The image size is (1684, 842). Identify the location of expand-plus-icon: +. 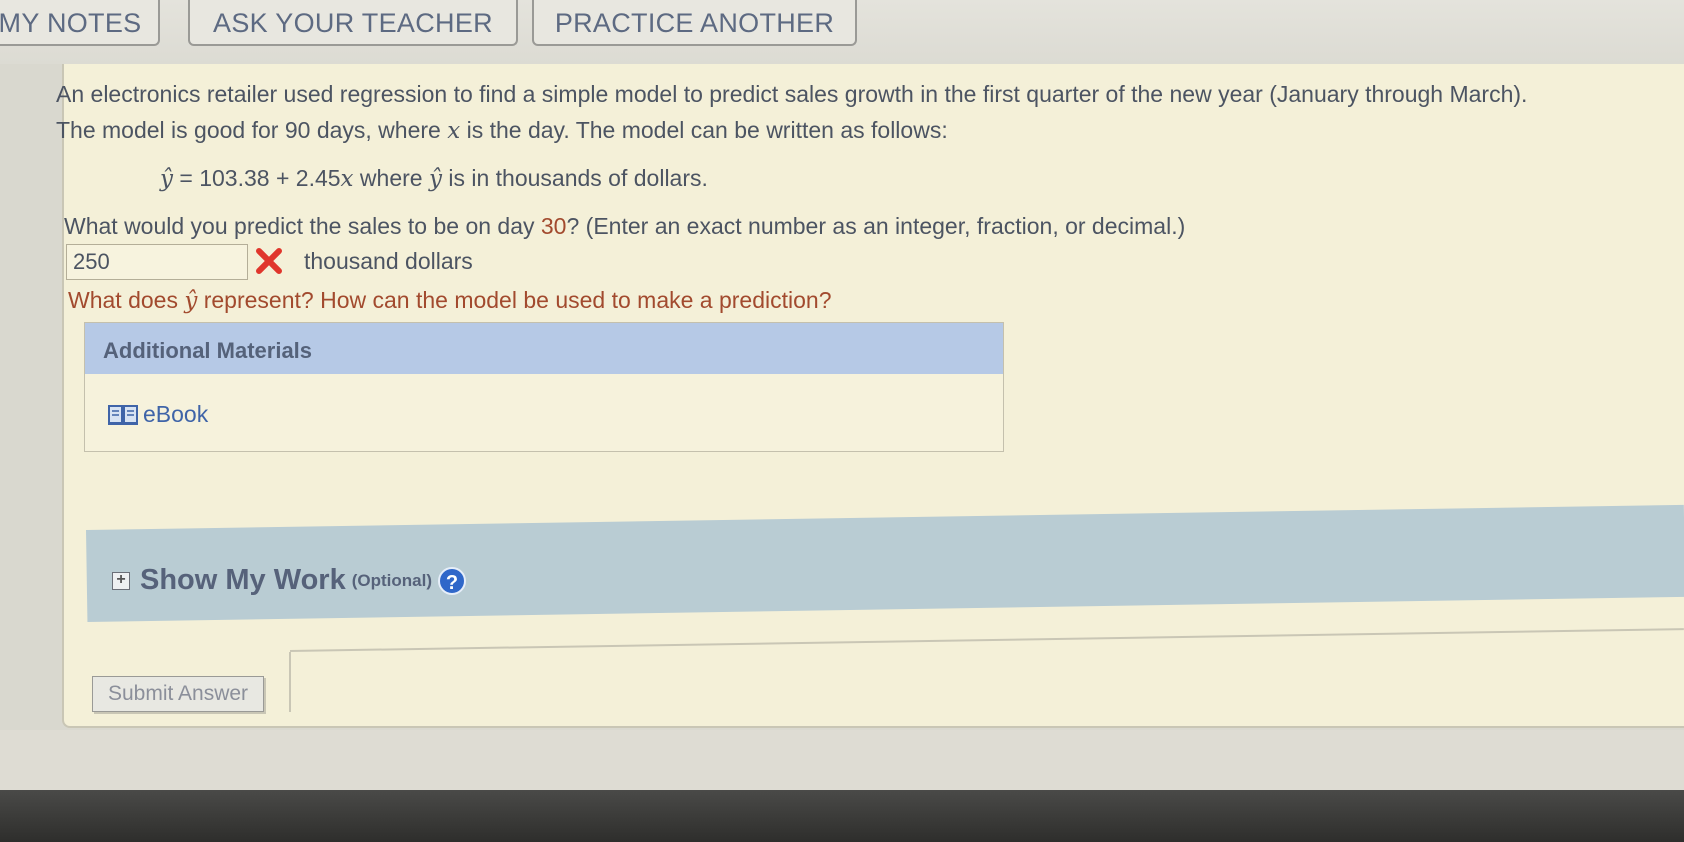
(121, 580).